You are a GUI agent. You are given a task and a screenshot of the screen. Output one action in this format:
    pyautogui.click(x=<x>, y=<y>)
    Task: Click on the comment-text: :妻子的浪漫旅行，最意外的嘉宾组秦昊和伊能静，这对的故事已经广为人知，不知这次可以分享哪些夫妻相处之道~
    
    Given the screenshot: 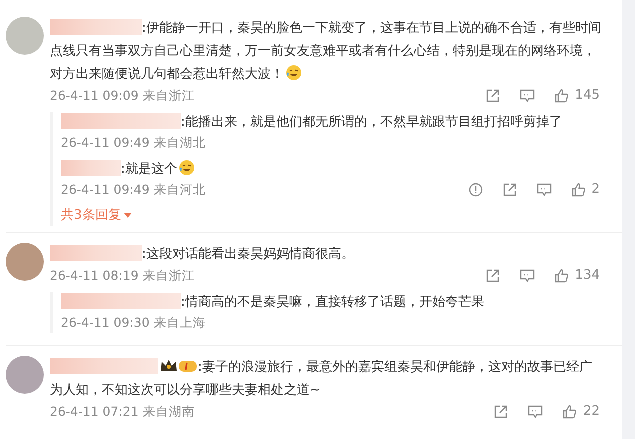 What is the action you would take?
    pyautogui.click(x=322, y=378)
    